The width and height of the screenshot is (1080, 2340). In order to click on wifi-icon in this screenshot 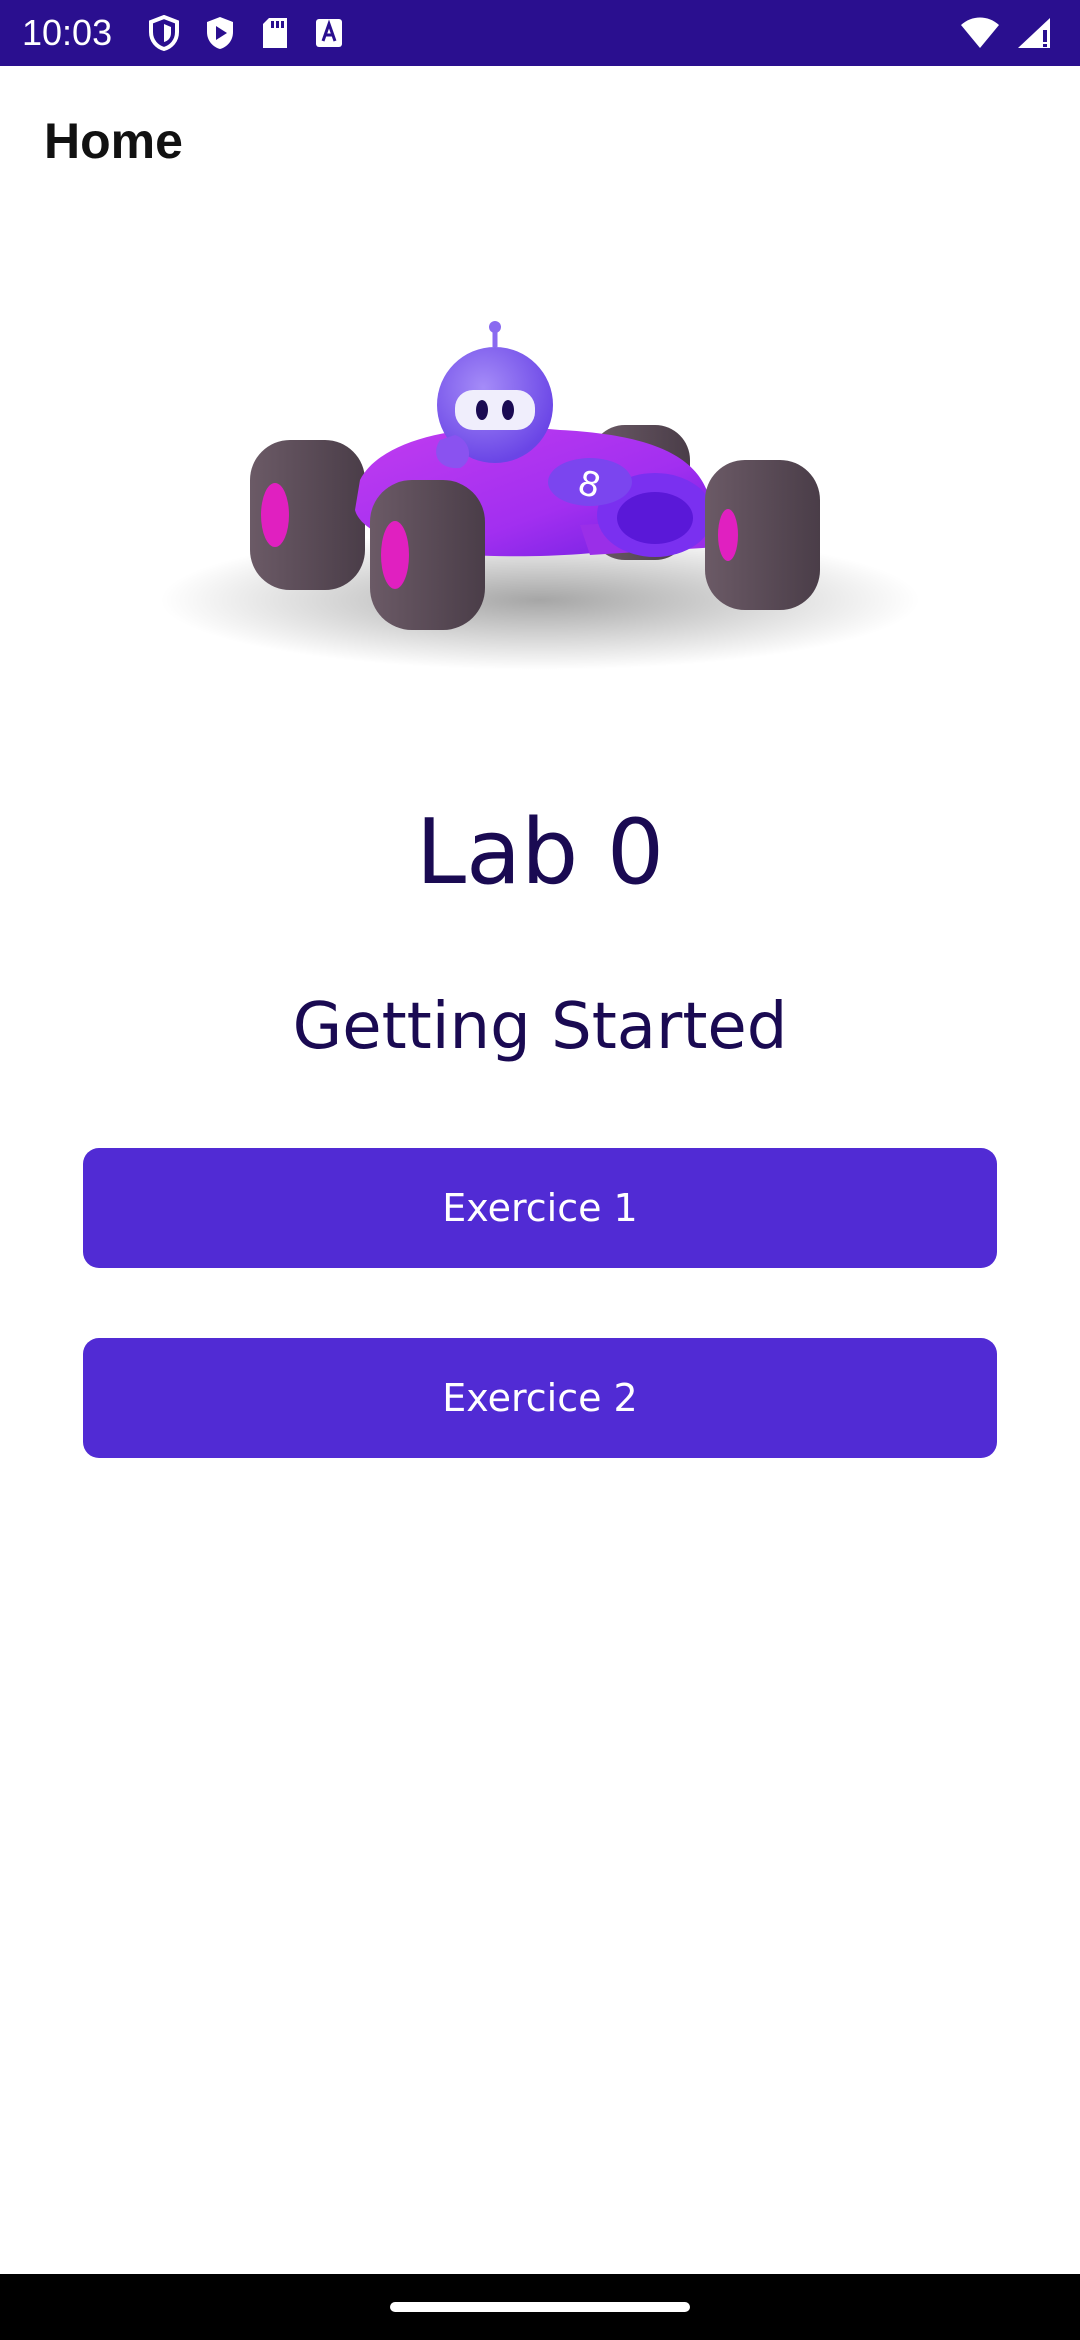, I will do `click(980, 33)`.